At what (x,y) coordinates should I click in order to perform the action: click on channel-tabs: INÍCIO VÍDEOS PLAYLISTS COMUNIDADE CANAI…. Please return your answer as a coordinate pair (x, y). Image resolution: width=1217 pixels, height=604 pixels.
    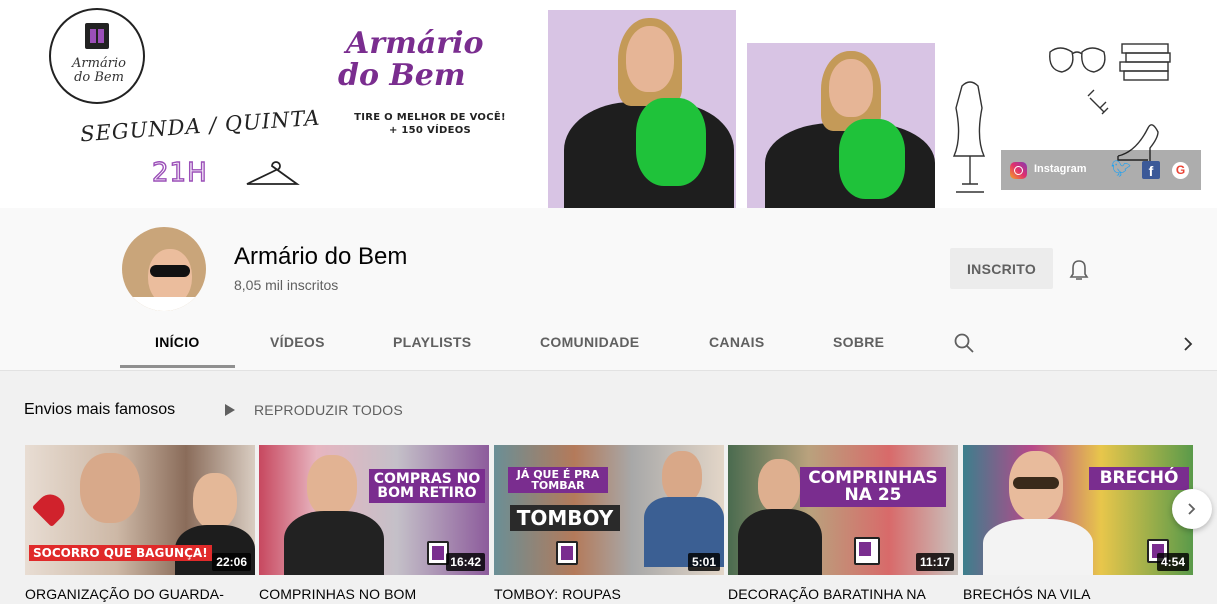
    Looking at the image, I should click on (608, 347).